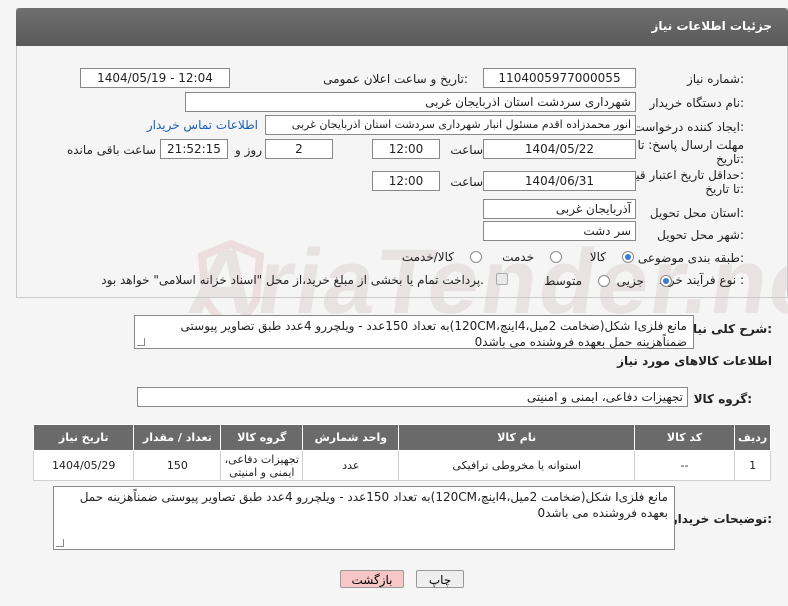  Describe the element at coordinates (597, 257) in the screenshot. I see `category-option-goods: کالا` at that location.